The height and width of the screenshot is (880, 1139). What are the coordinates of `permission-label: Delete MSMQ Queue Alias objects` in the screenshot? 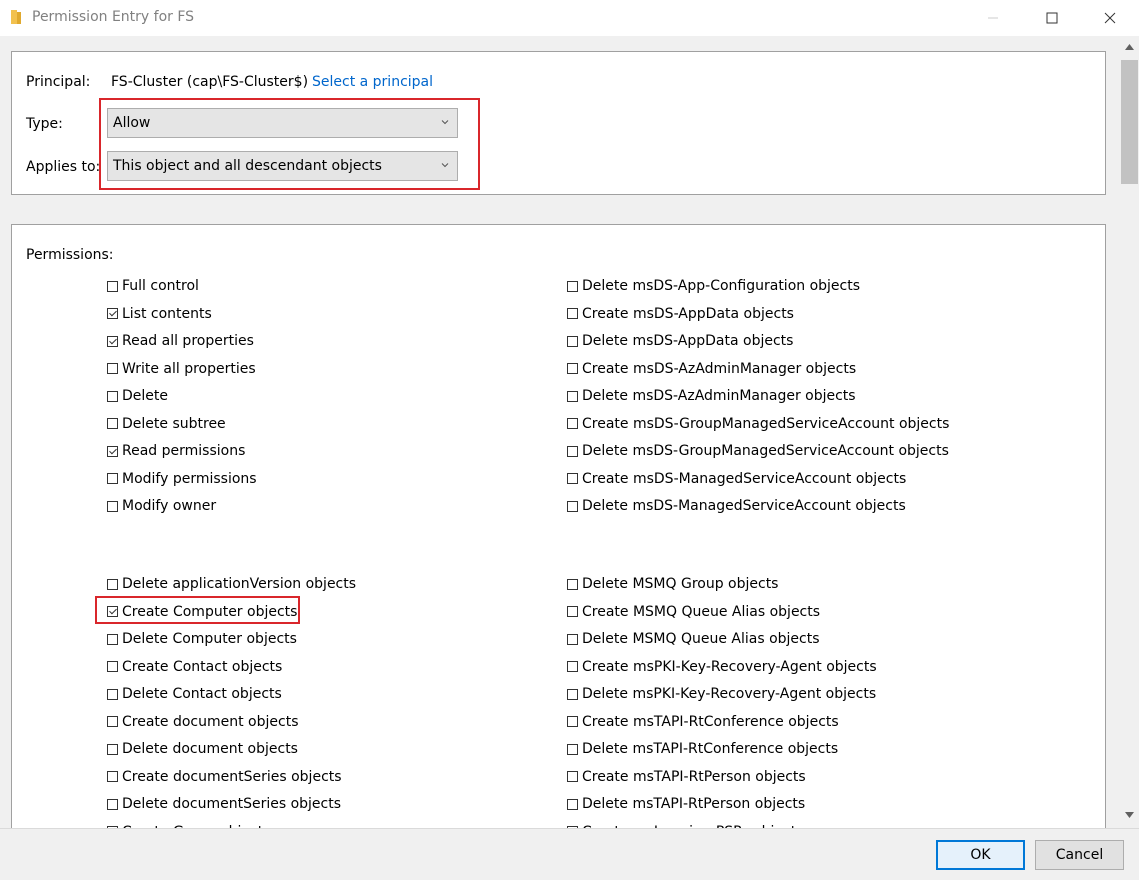 It's located at (701, 639).